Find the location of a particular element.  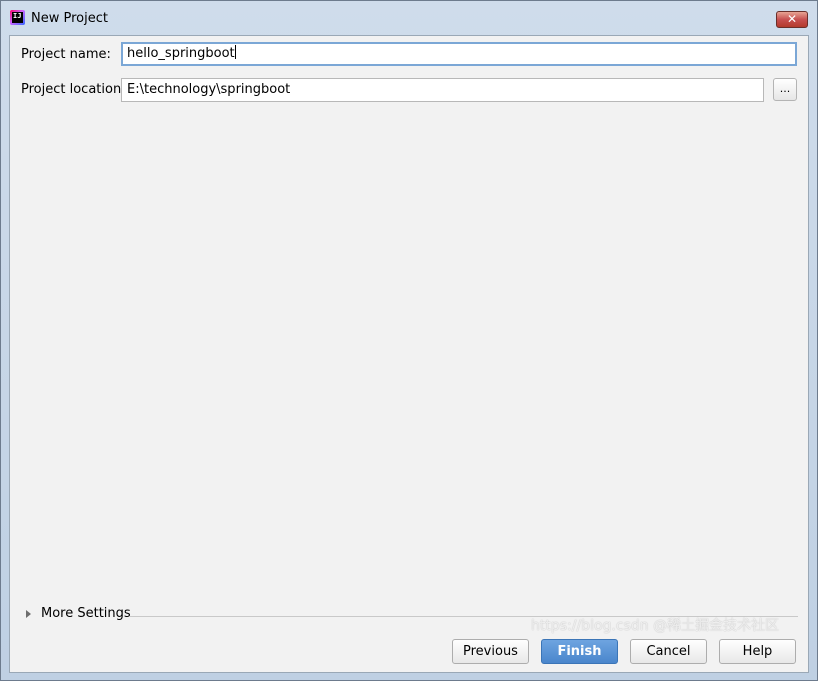

project-location-value: E:\technology\springboot is located at coordinates (209, 89).